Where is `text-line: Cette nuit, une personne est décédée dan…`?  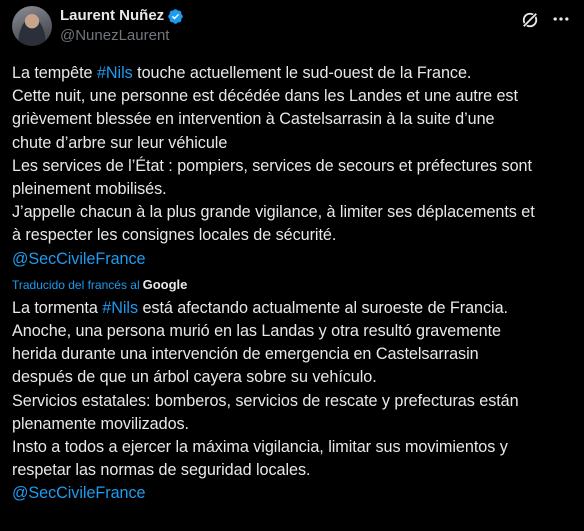 text-line: Cette nuit, une personne est décédée dan… is located at coordinates (265, 96).